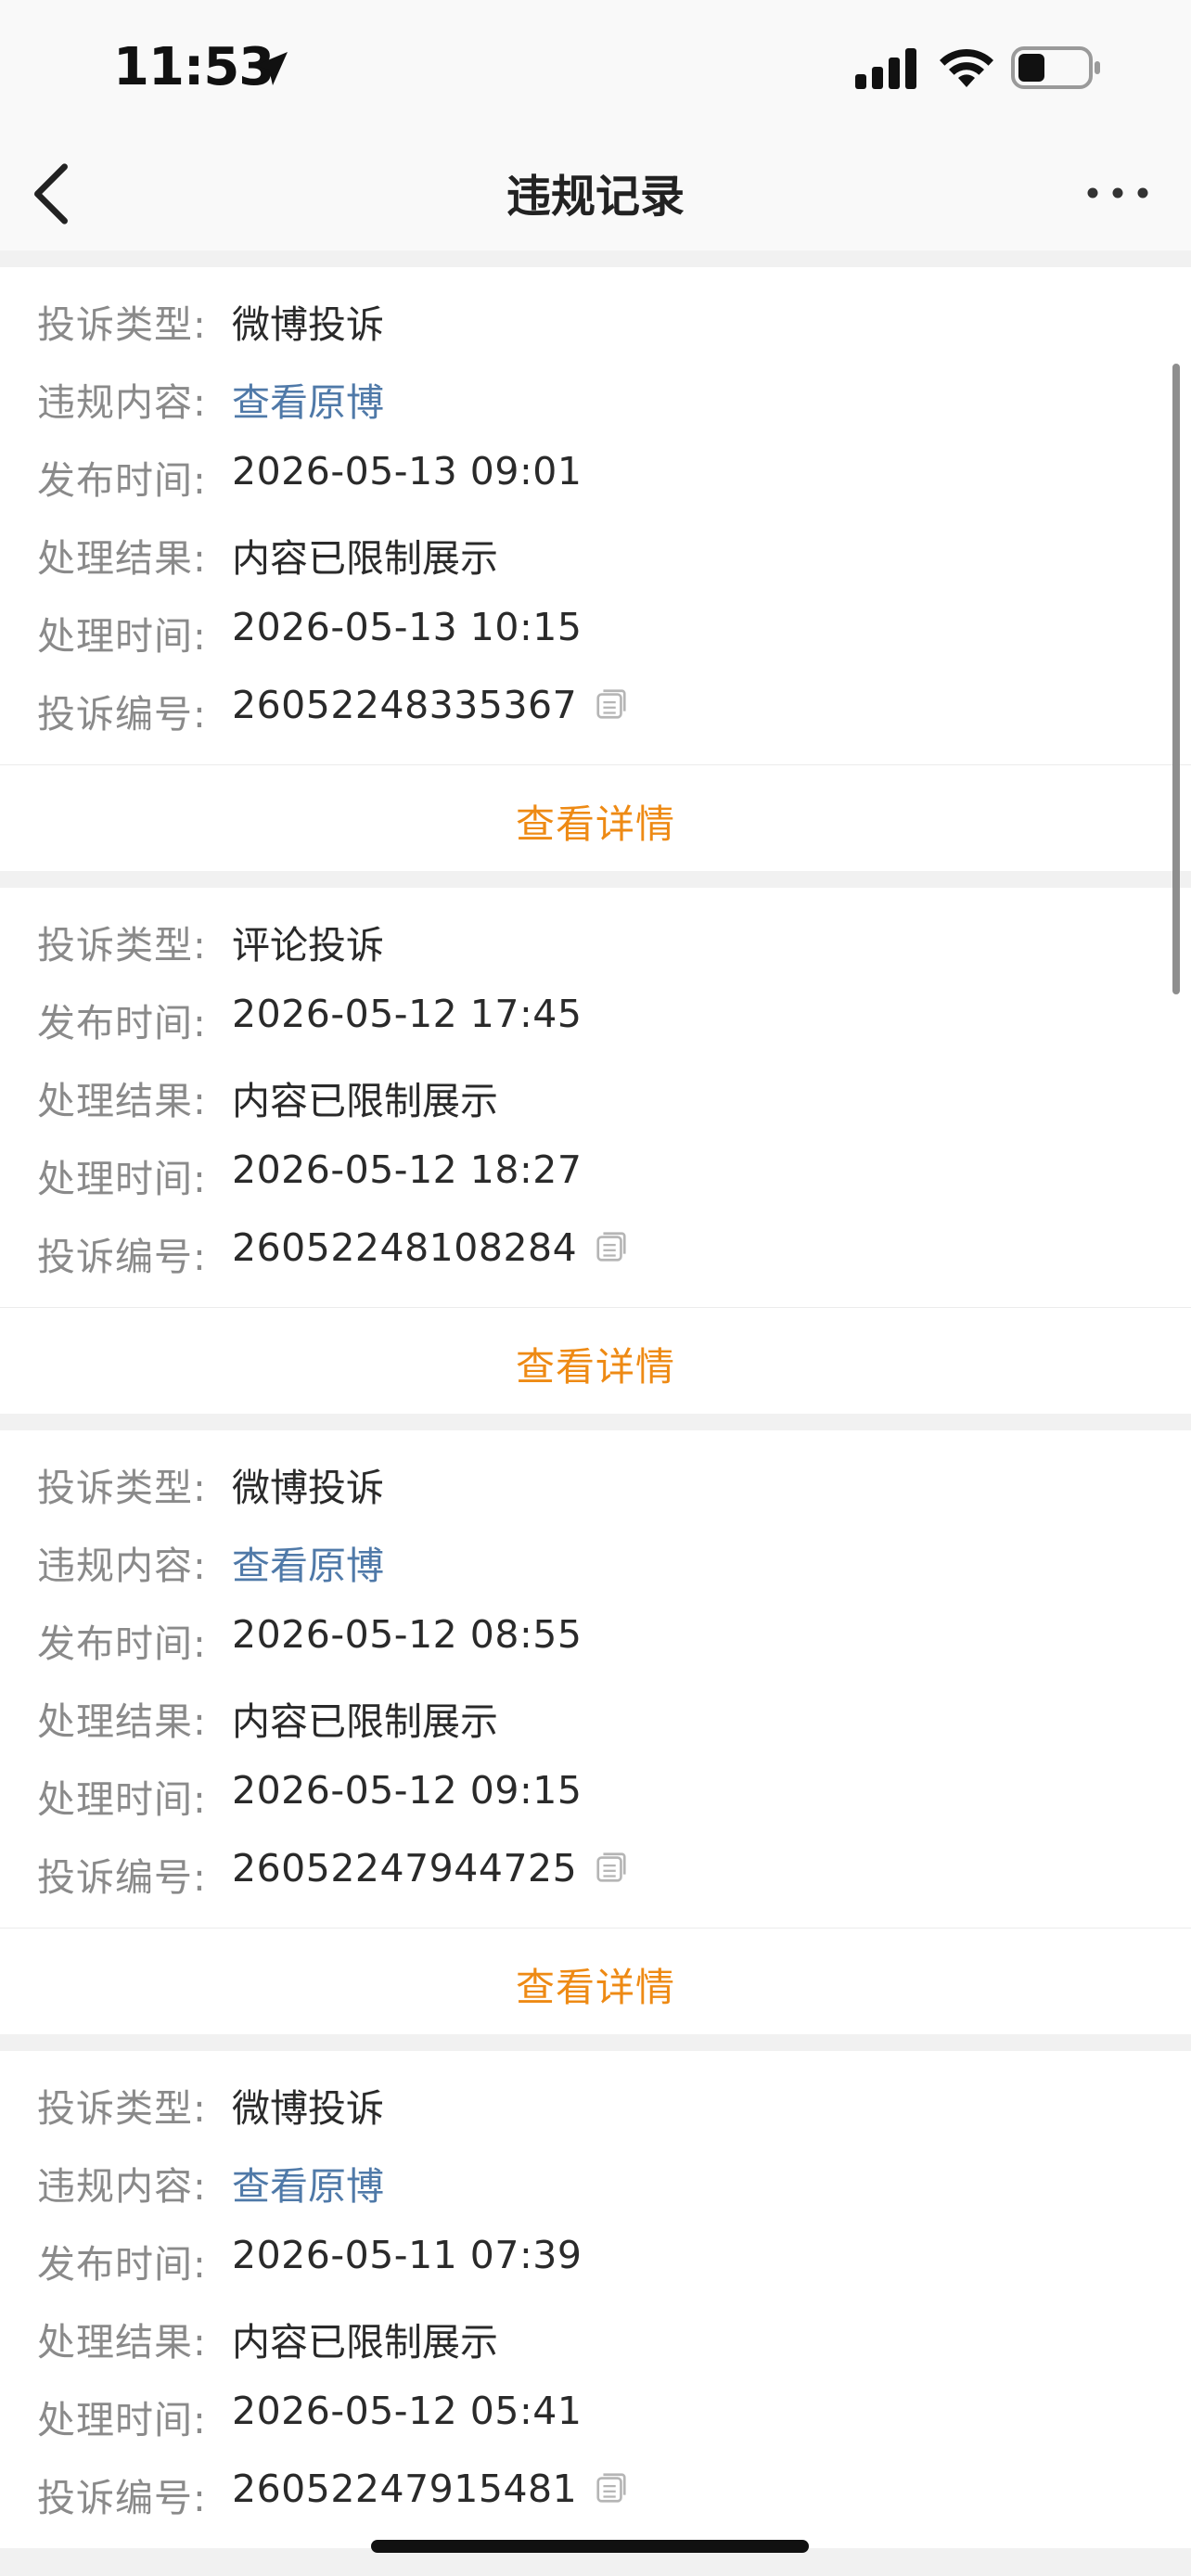 The width and height of the screenshot is (1191, 2576). I want to click on value-handle-time: 2026-05-12 09:15, so click(407, 1790).